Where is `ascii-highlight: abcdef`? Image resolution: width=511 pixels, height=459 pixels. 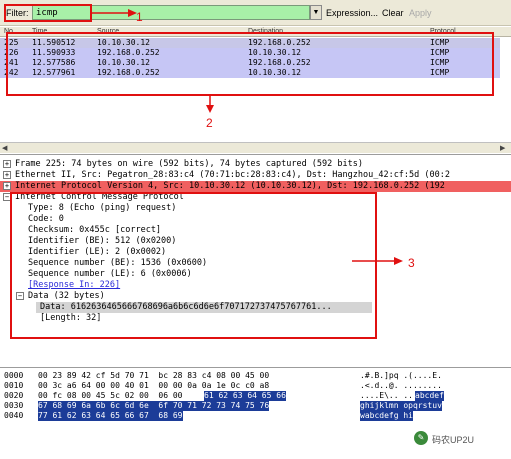 ascii-highlight: abcdef is located at coordinates (429, 396).